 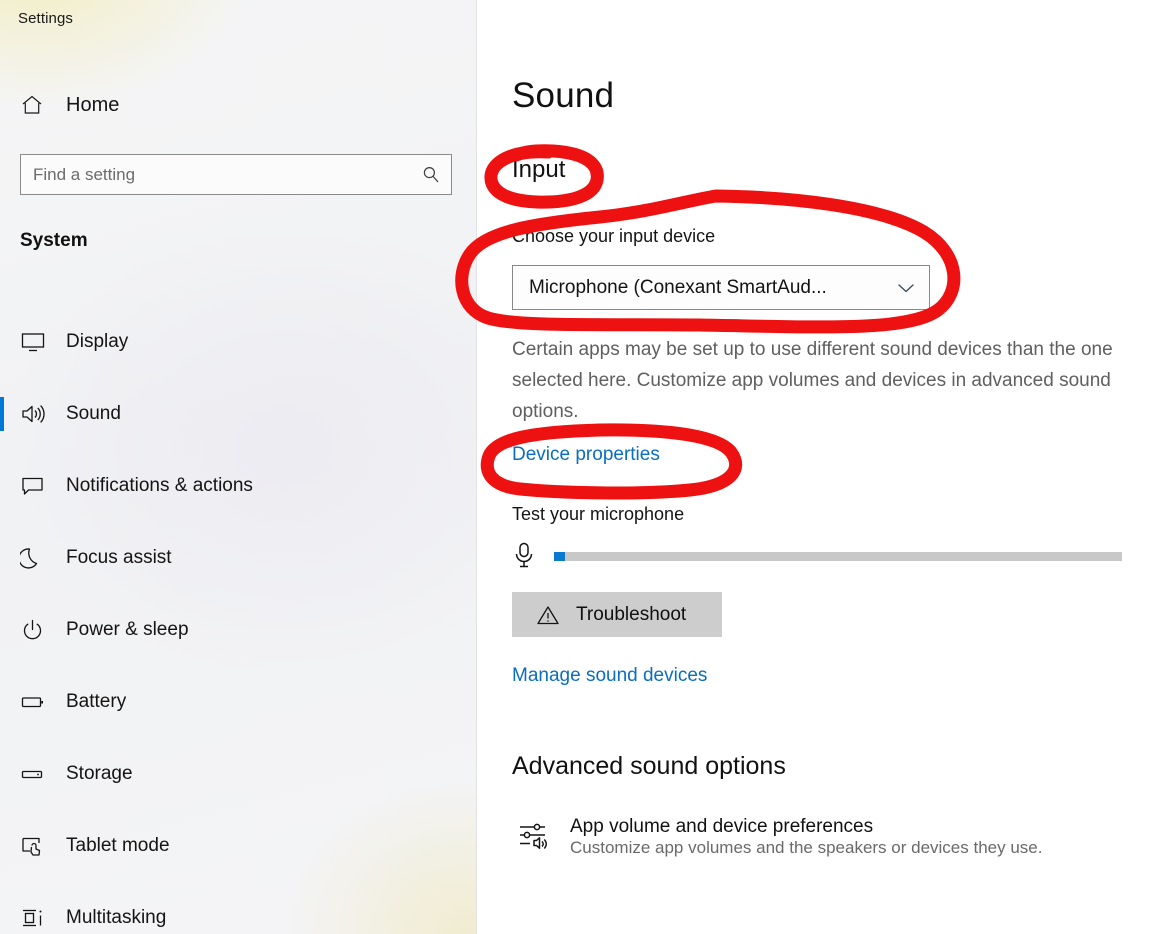 I want to click on mixer-icon, so click(x=534, y=837).